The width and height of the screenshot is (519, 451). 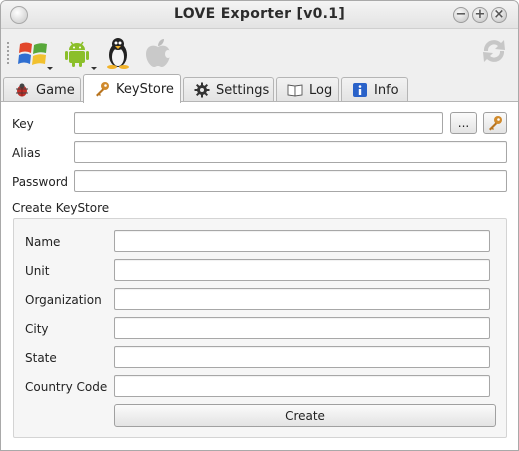 What do you see at coordinates (26, 153) in the screenshot?
I see `alias-label: Alias` at bounding box center [26, 153].